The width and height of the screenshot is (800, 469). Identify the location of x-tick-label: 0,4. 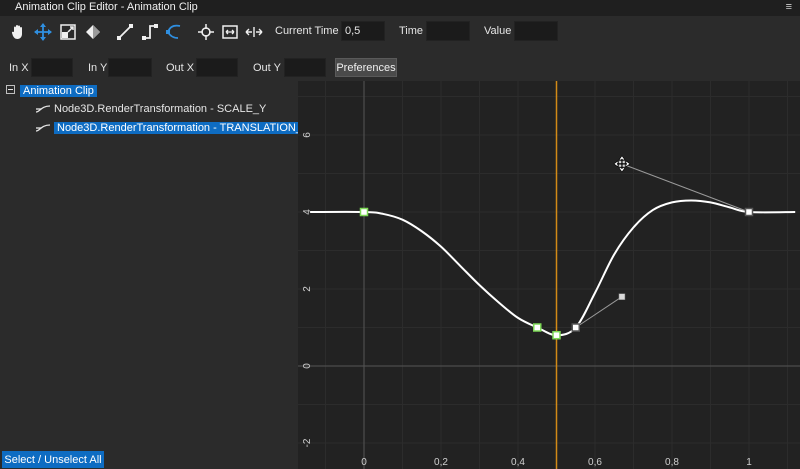
(518, 462).